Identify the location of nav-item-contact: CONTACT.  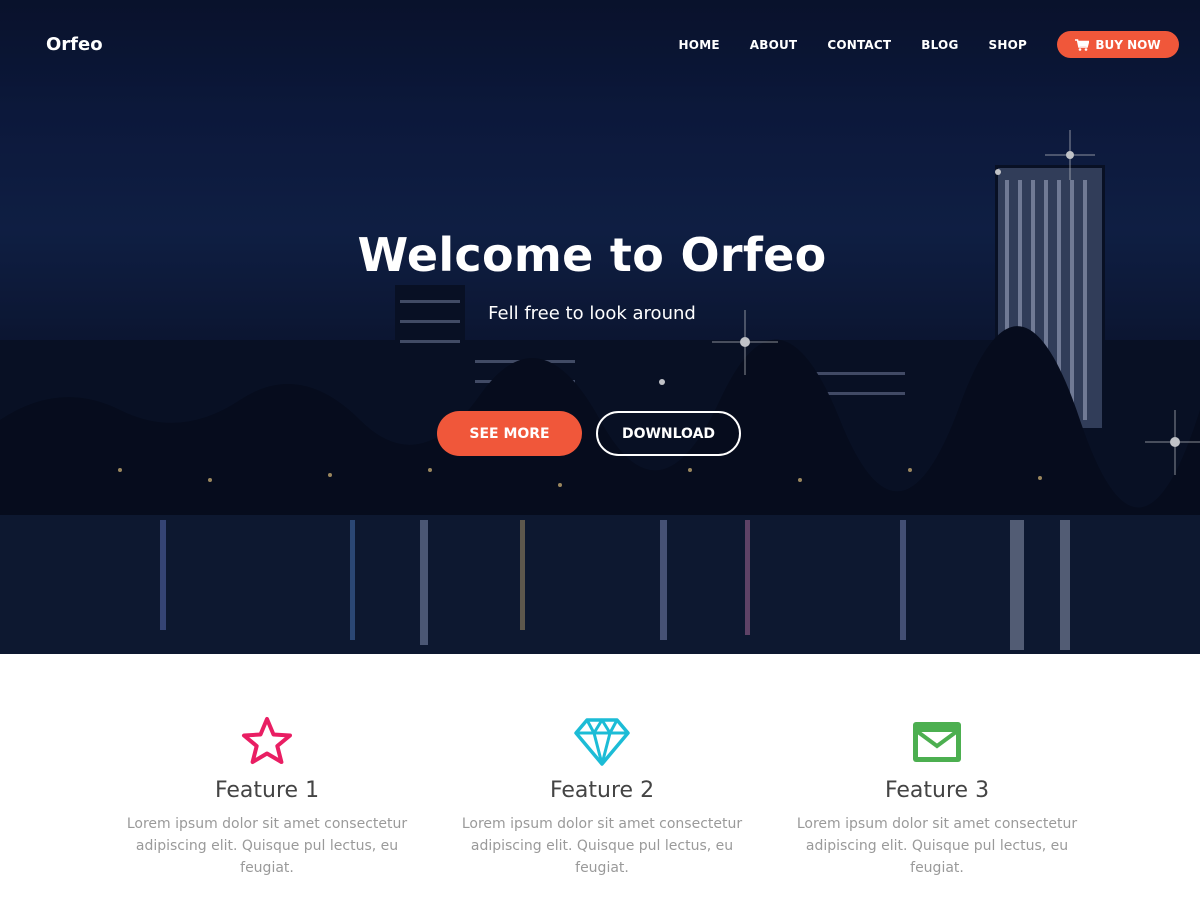
(859, 45).